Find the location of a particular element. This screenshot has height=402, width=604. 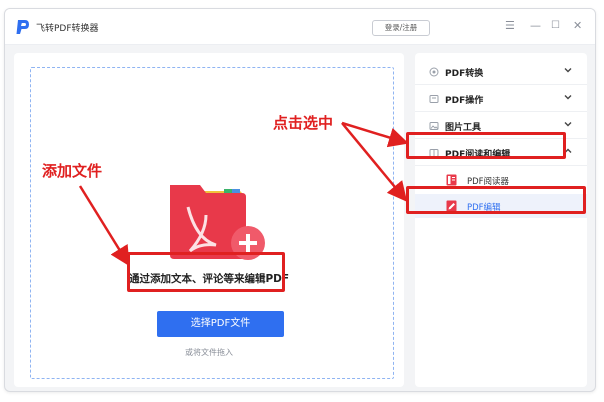

title-bar: 飞转PDF转换器 登录/注册 ☰ — ☐ ✕ is located at coordinates (300, 27).